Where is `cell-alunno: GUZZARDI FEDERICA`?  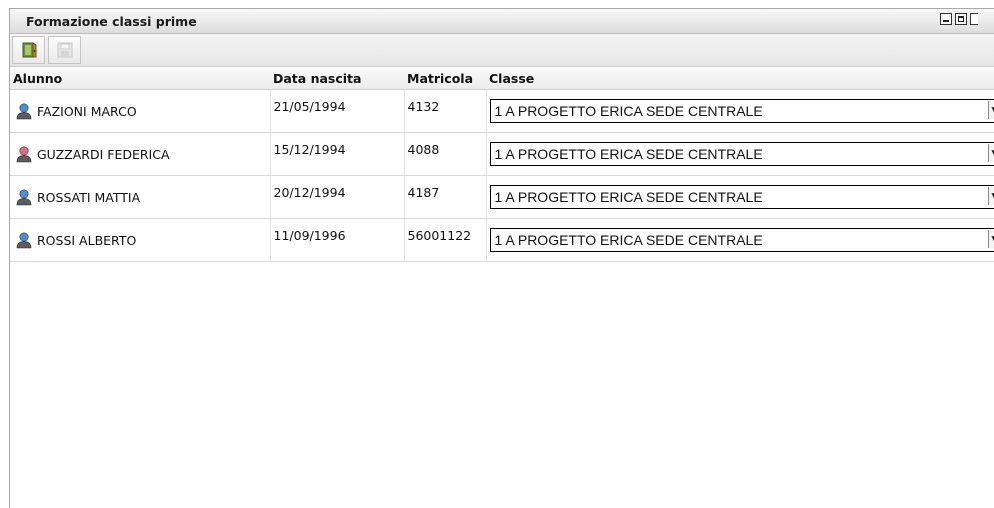
cell-alunno: GUZZARDI FEDERICA is located at coordinates (140, 154).